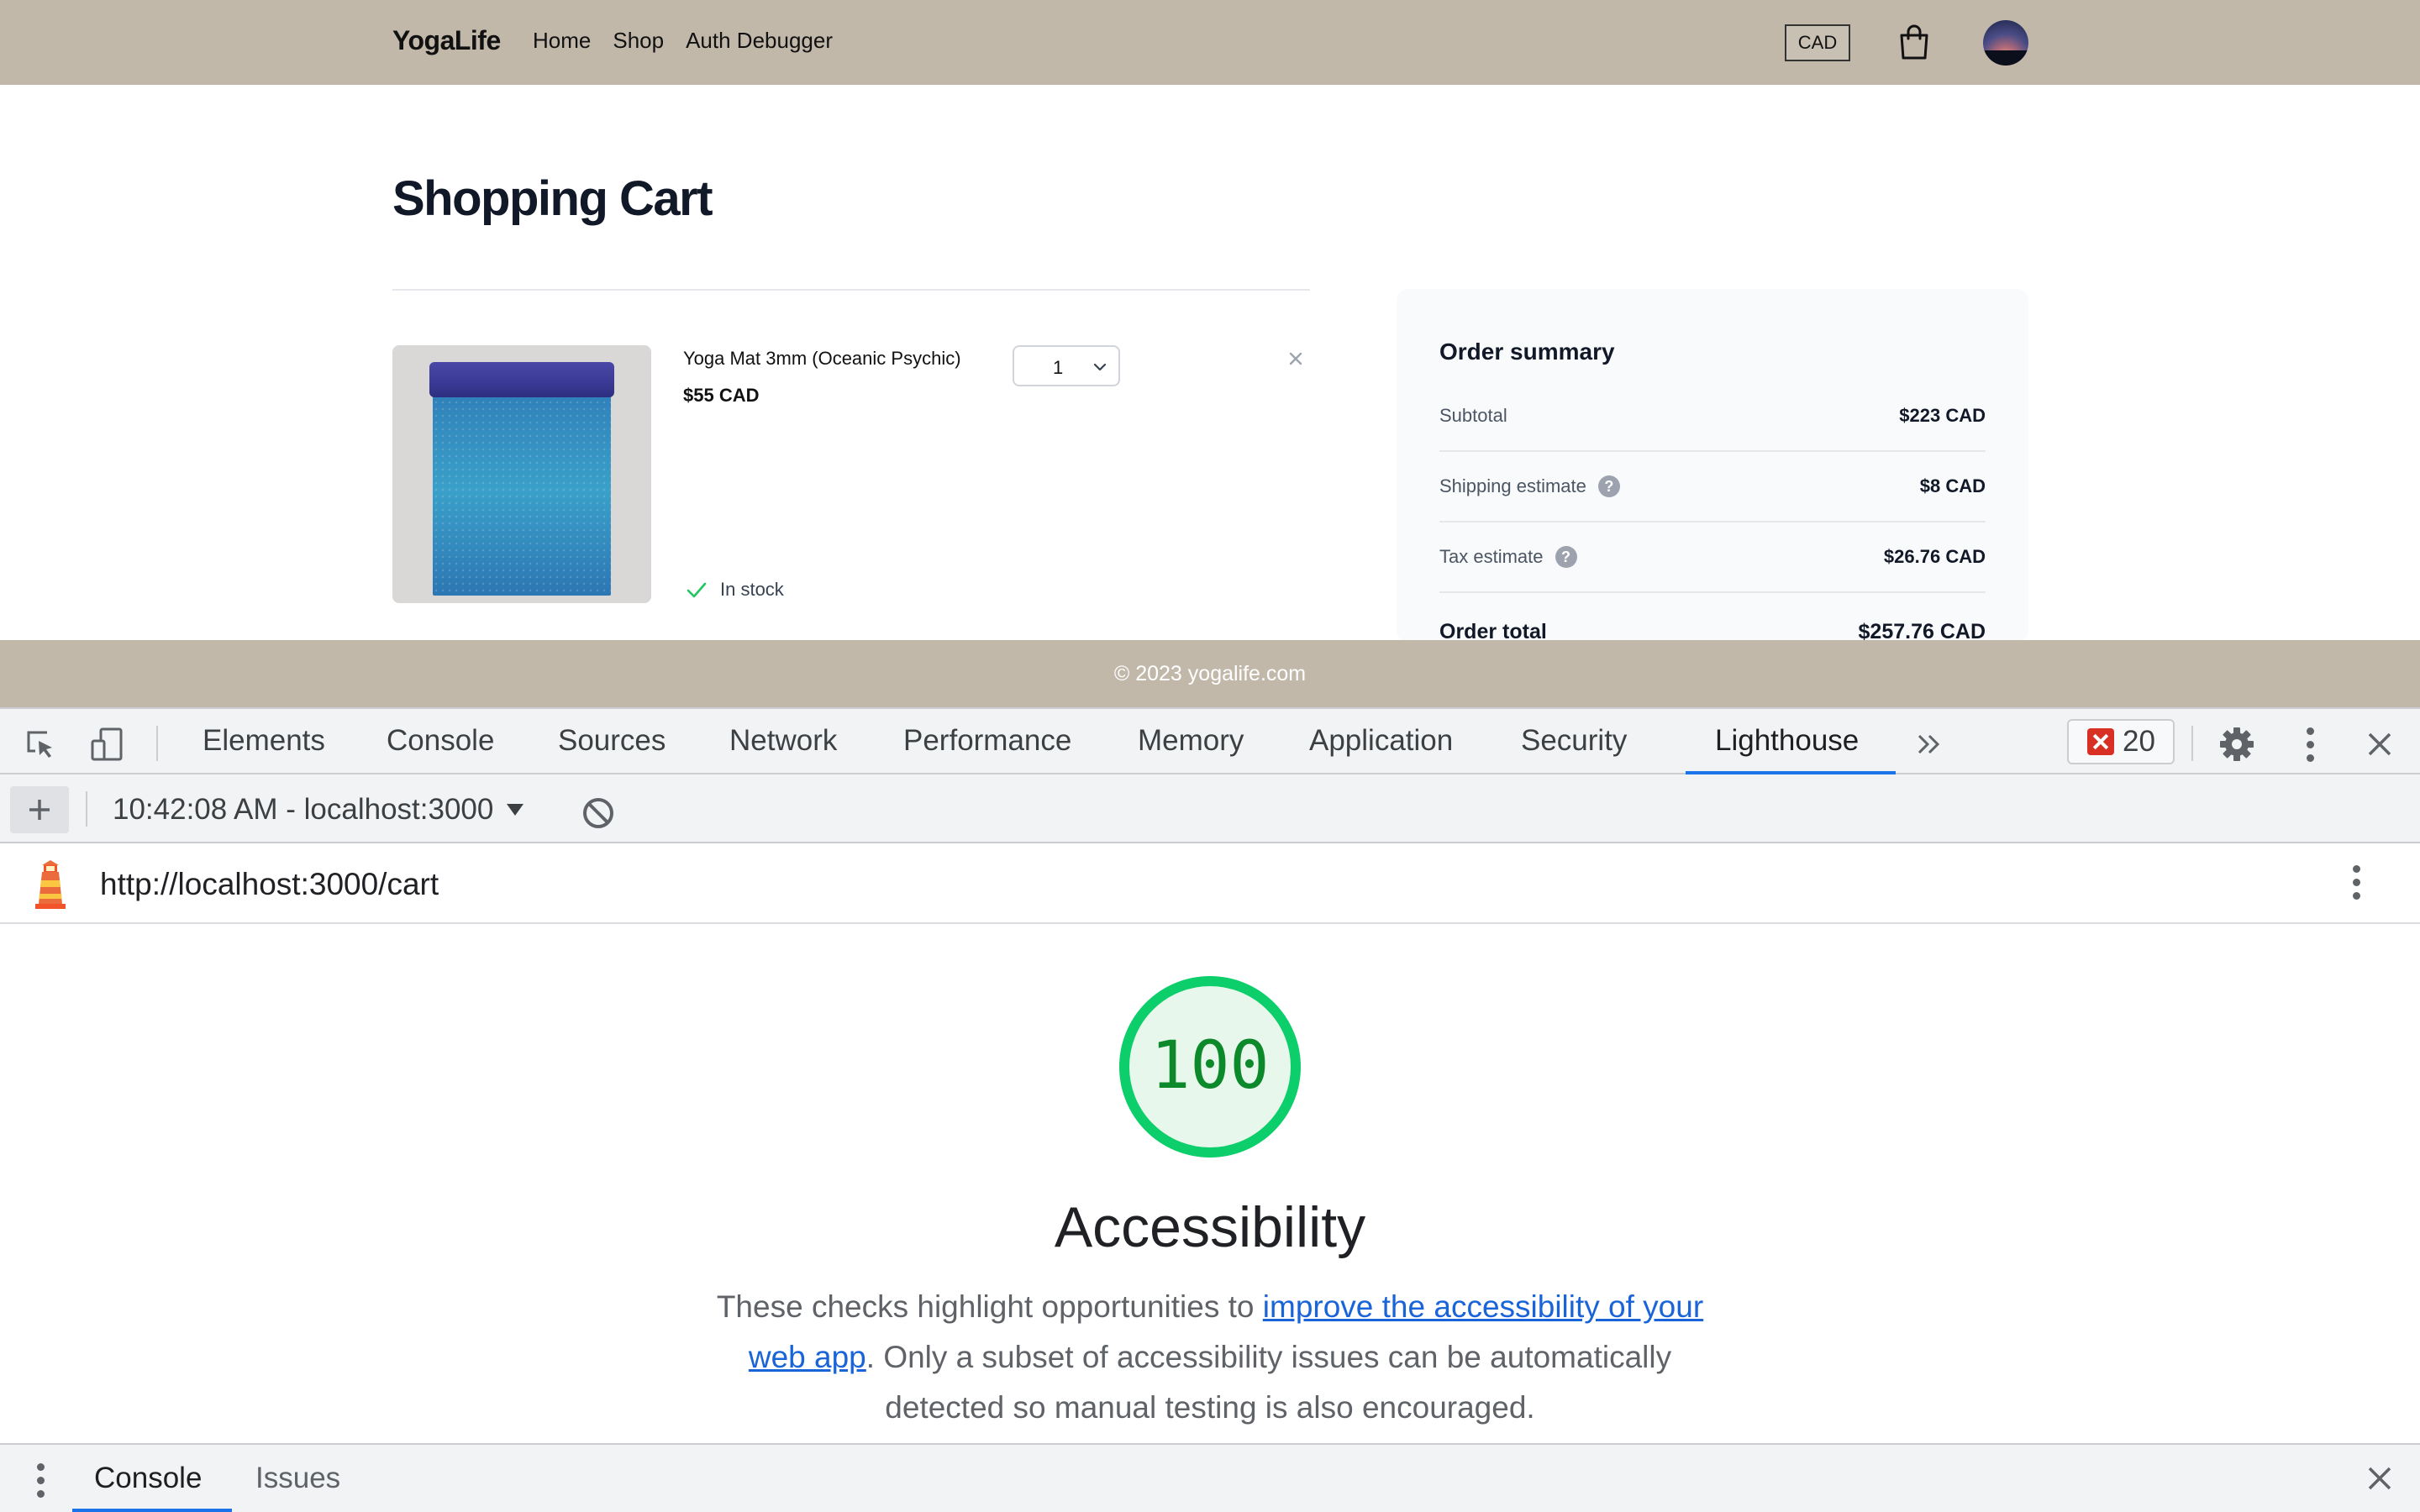 Image resolution: width=2420 pixels, height=1512 pixels. What do you see at coordinates (1952, 485) in the screenshot?
I see `shipping-value: $8 CAD` at bounding box center [1952, 485].